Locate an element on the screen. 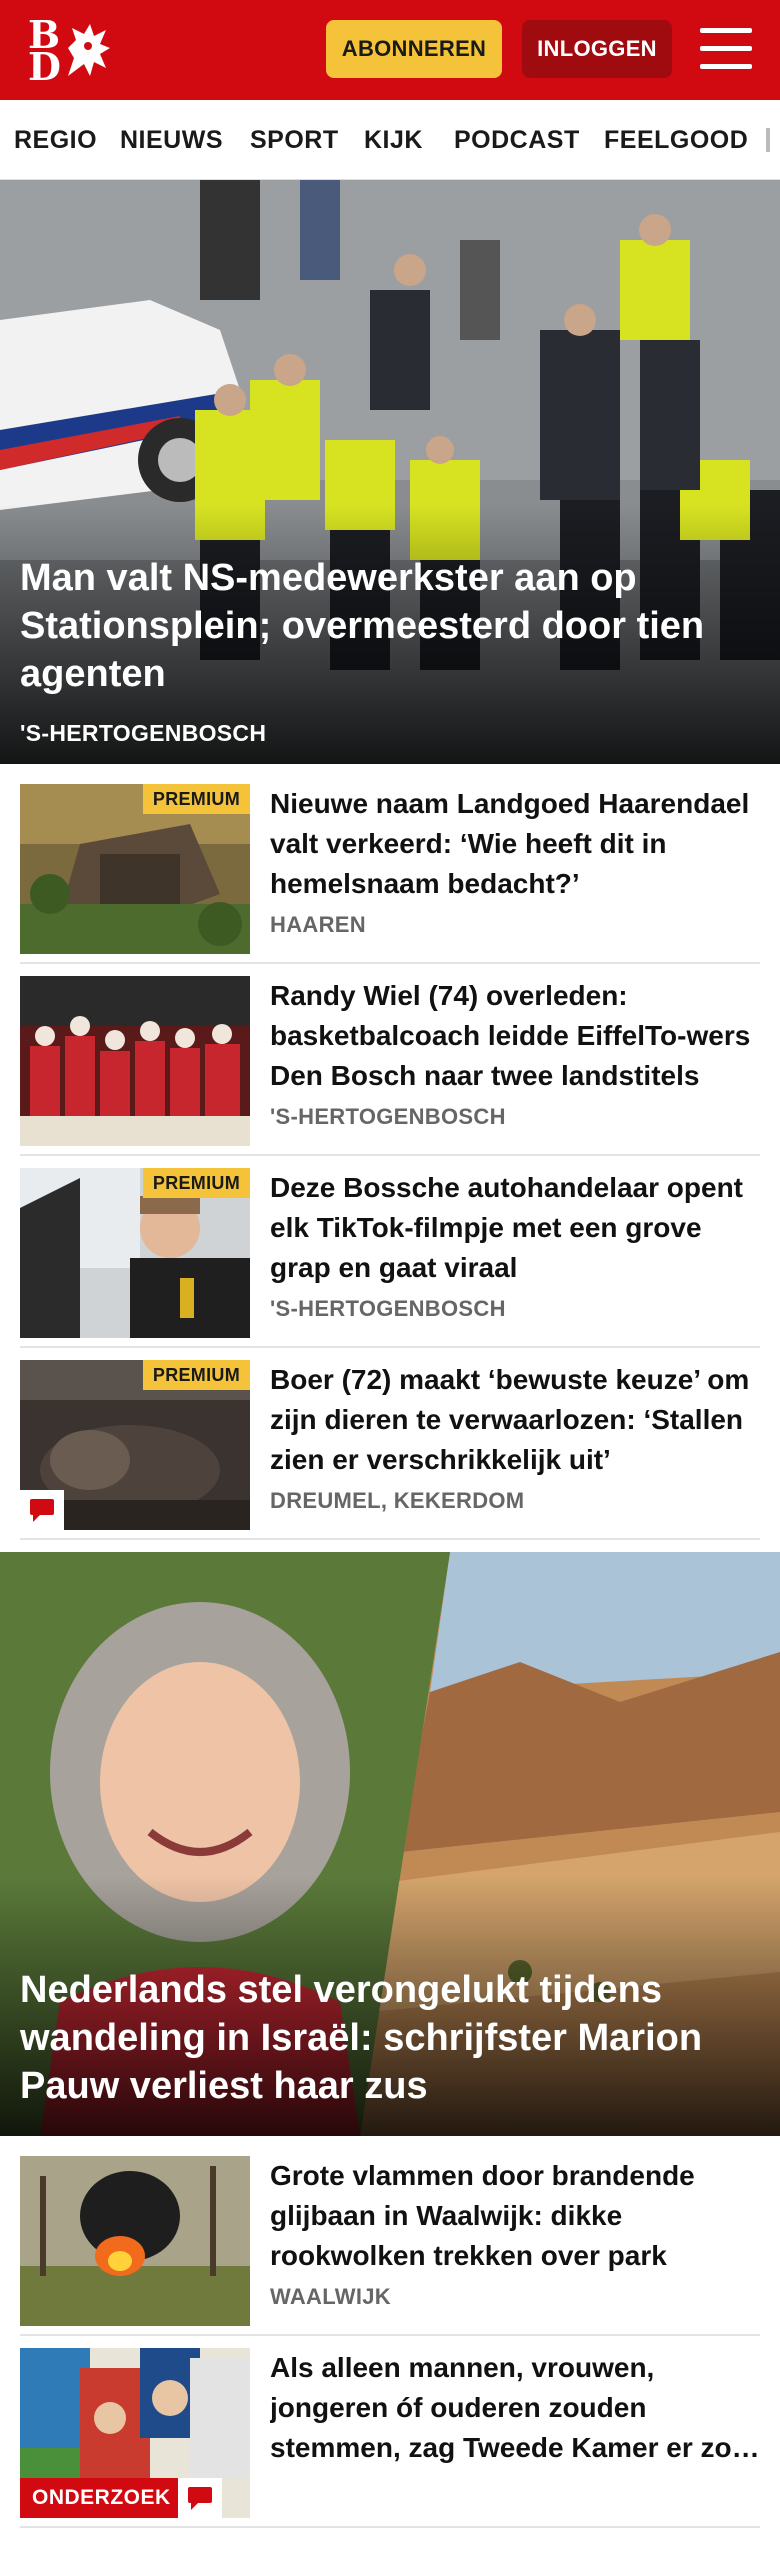  nav-item-regio: REGIO is located at coordinates (55, 139).